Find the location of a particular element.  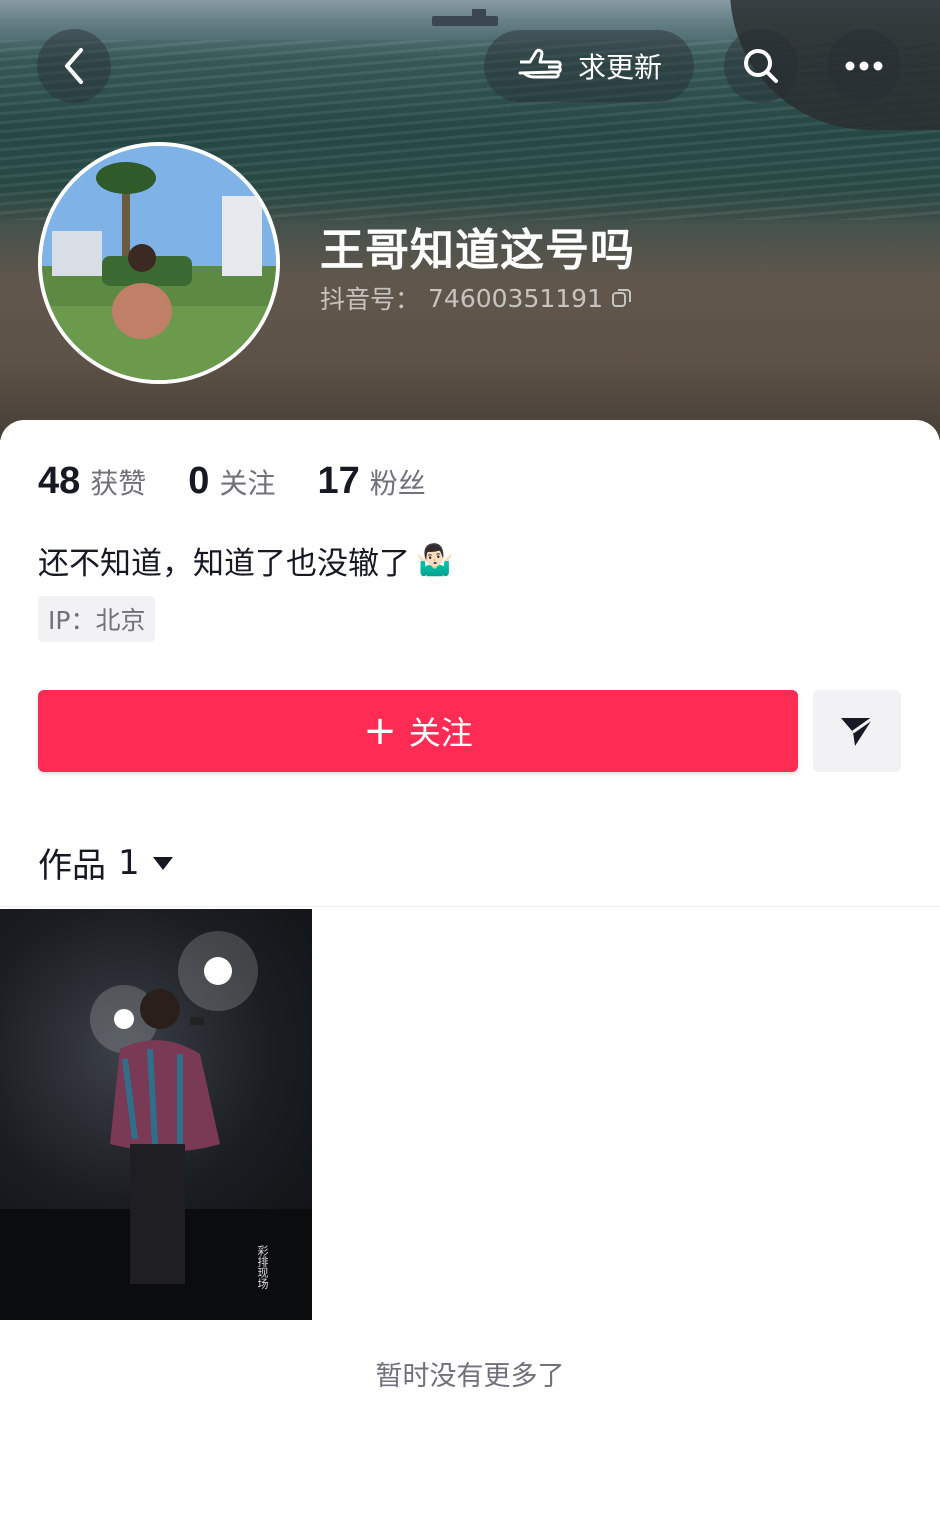

pointing-hand-icon is located at coordinates (540, 63).